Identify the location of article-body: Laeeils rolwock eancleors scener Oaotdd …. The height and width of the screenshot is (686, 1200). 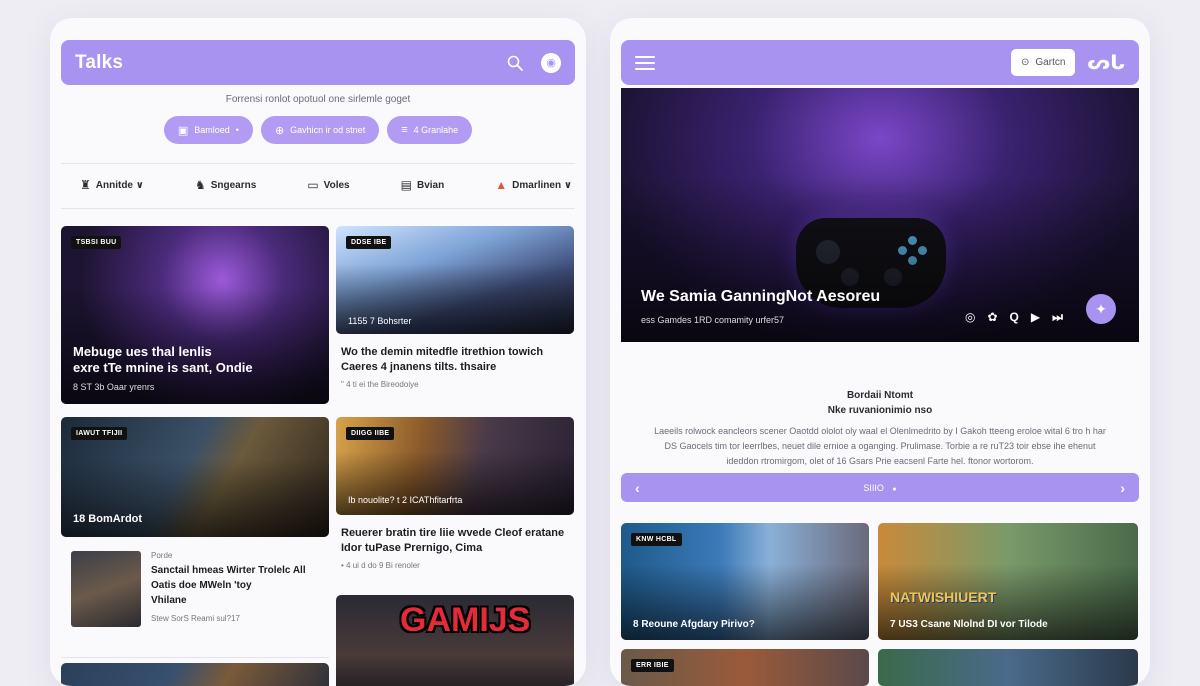
(880, 446).